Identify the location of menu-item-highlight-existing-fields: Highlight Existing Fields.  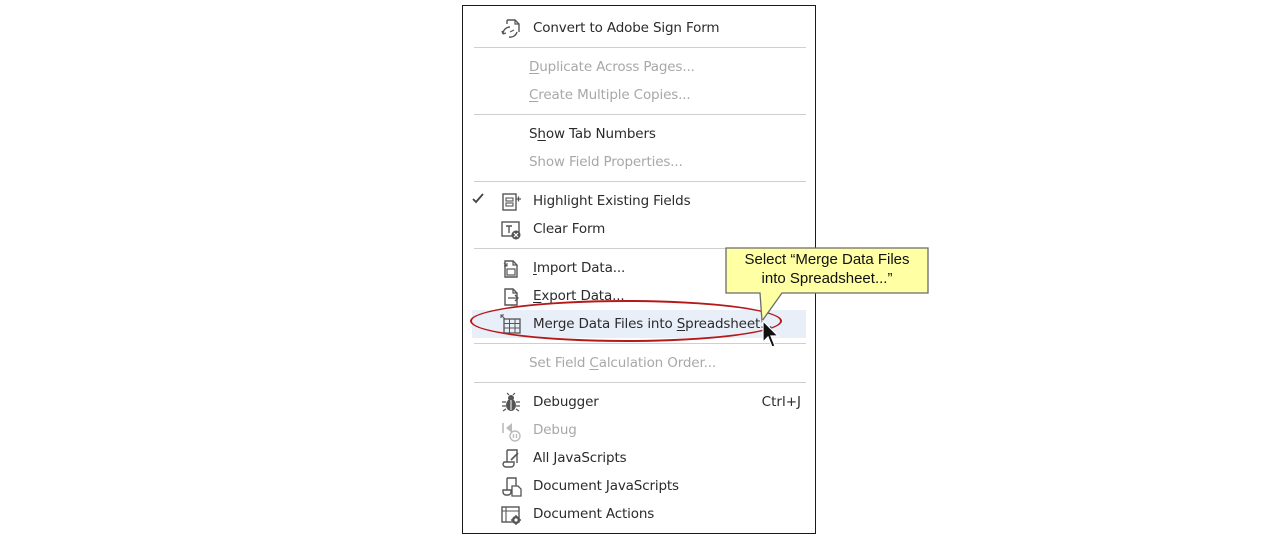
(639, 201).